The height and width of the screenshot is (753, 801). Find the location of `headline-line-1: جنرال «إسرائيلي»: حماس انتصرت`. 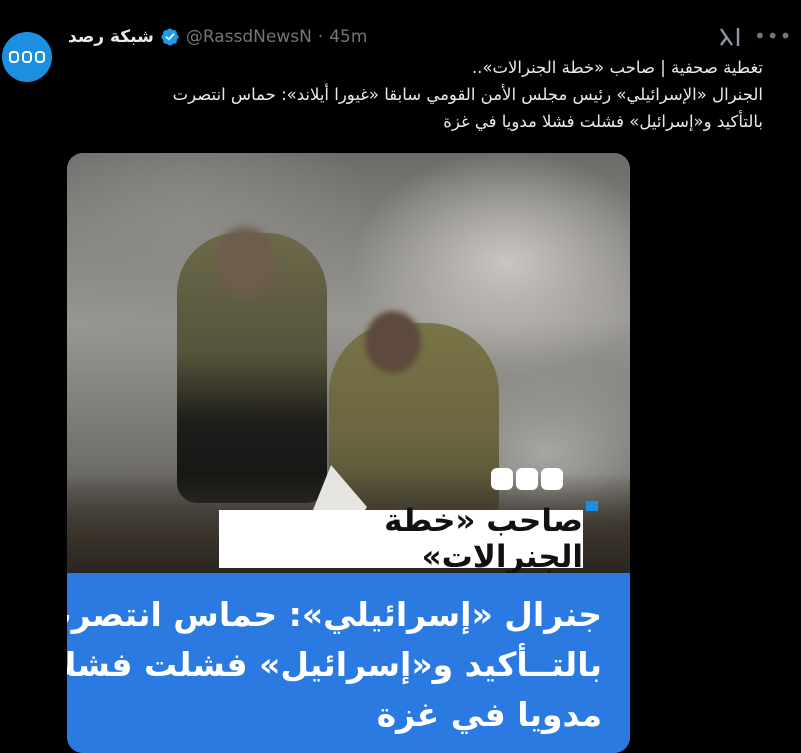

headline-line-1: جنرال «إسرائيلي»: حماس انتصرت is located at coordinates (334, 614).